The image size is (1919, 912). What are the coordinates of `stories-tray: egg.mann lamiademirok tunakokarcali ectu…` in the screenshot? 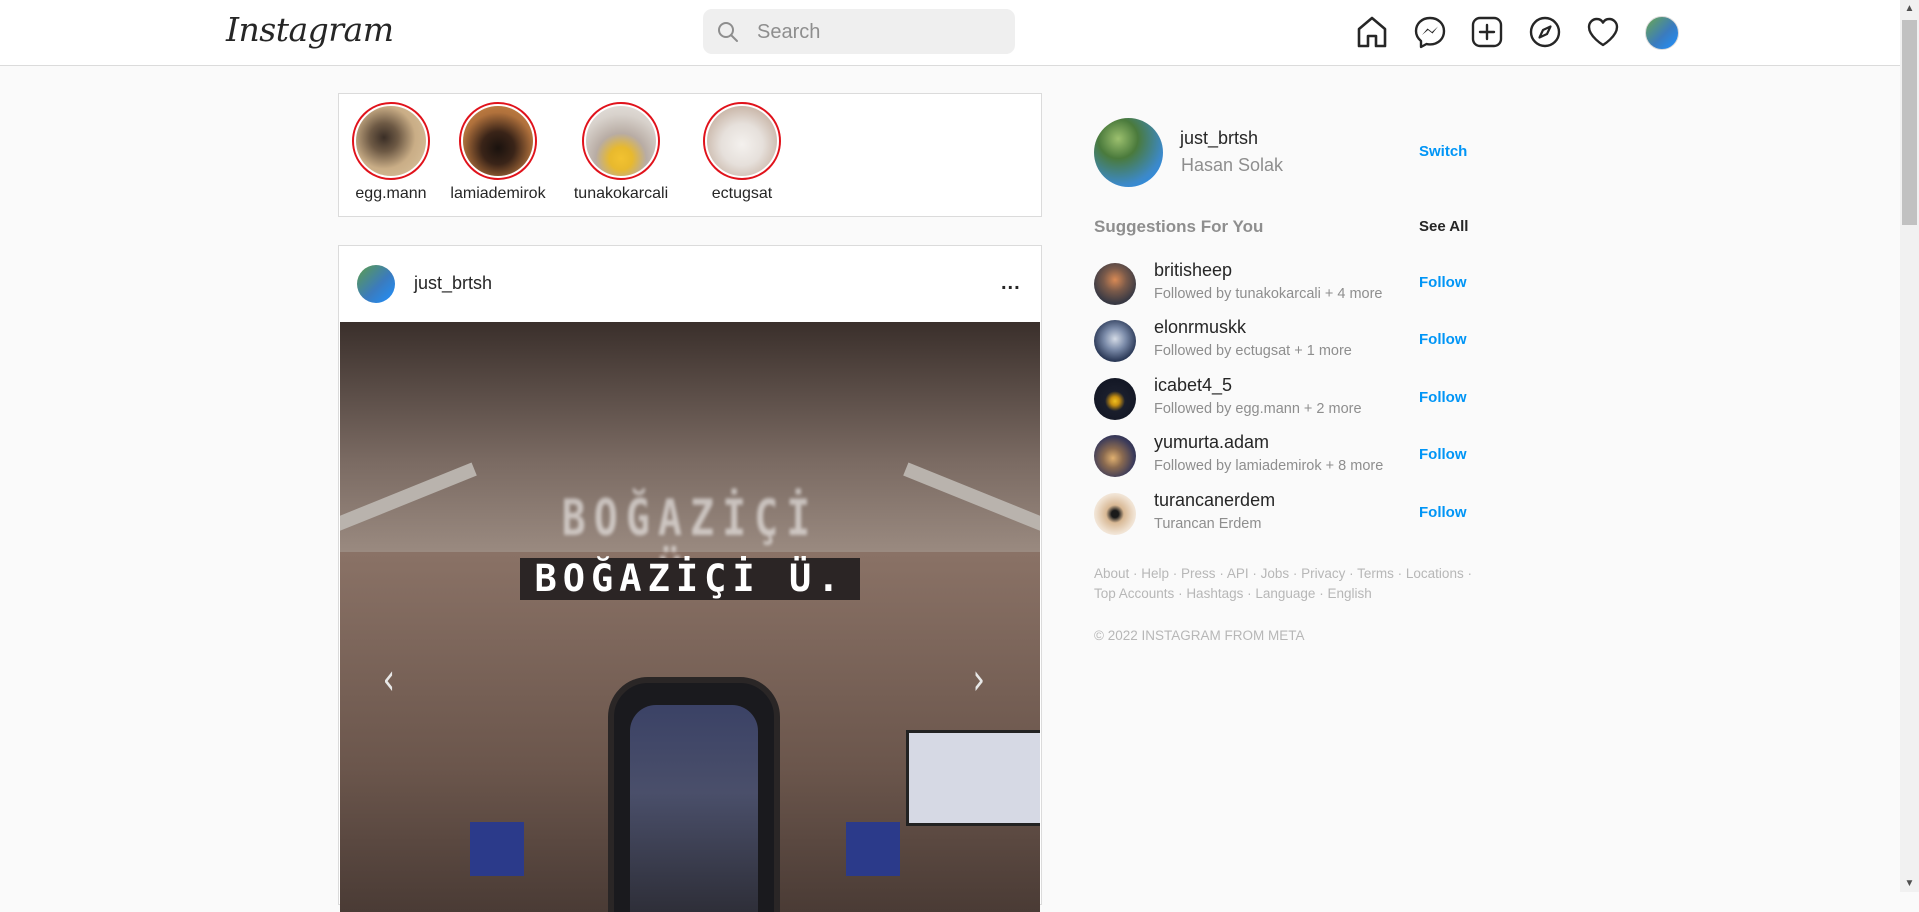 It's located at (690, 155).